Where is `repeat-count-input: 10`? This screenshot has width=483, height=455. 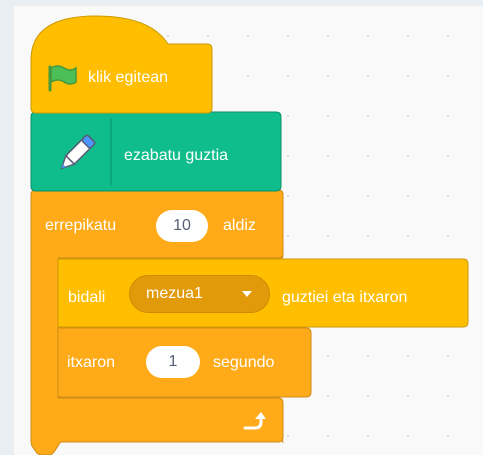 repeat-count-input: 10 is located at coordinates (182, 226).